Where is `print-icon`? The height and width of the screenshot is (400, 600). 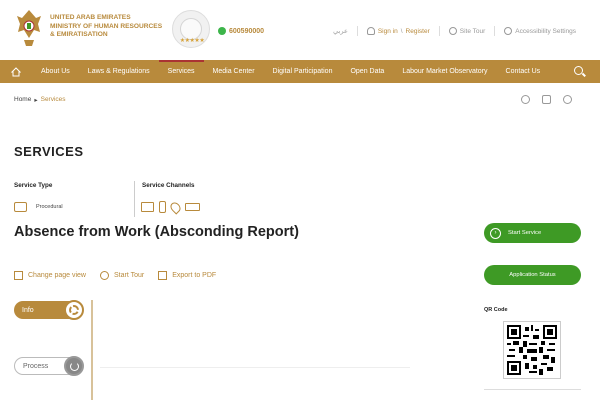 print-icon is located at coordinates (546, 99).